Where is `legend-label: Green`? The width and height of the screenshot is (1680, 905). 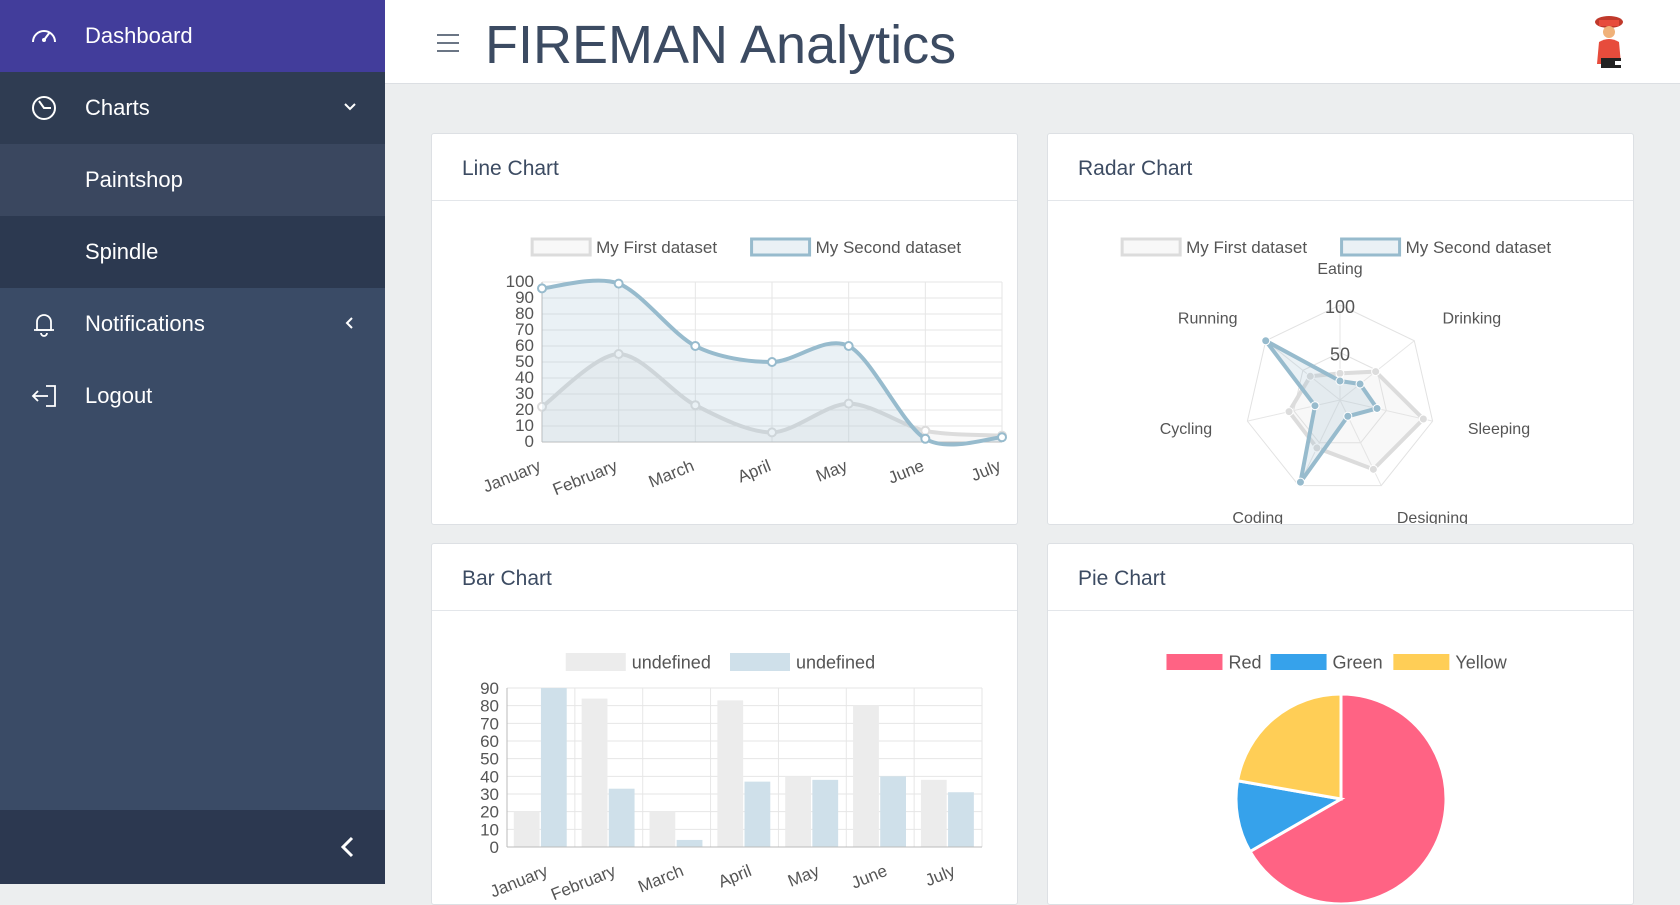 legend-label: Green is located at coordinates (1358, 662).